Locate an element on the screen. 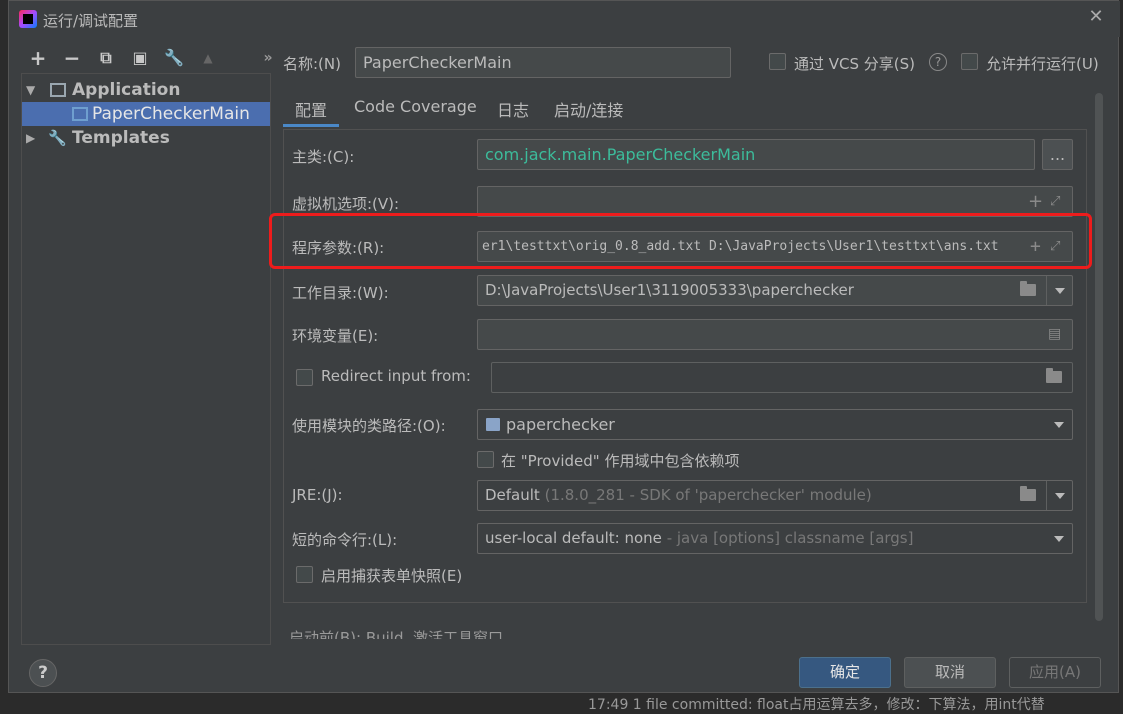 Image resolution: width=1123 pixels, height=714 pixels. provided-scope-label: 在 "Provided" 作用域中包含依赖项 is located at coordinates (620, 461).